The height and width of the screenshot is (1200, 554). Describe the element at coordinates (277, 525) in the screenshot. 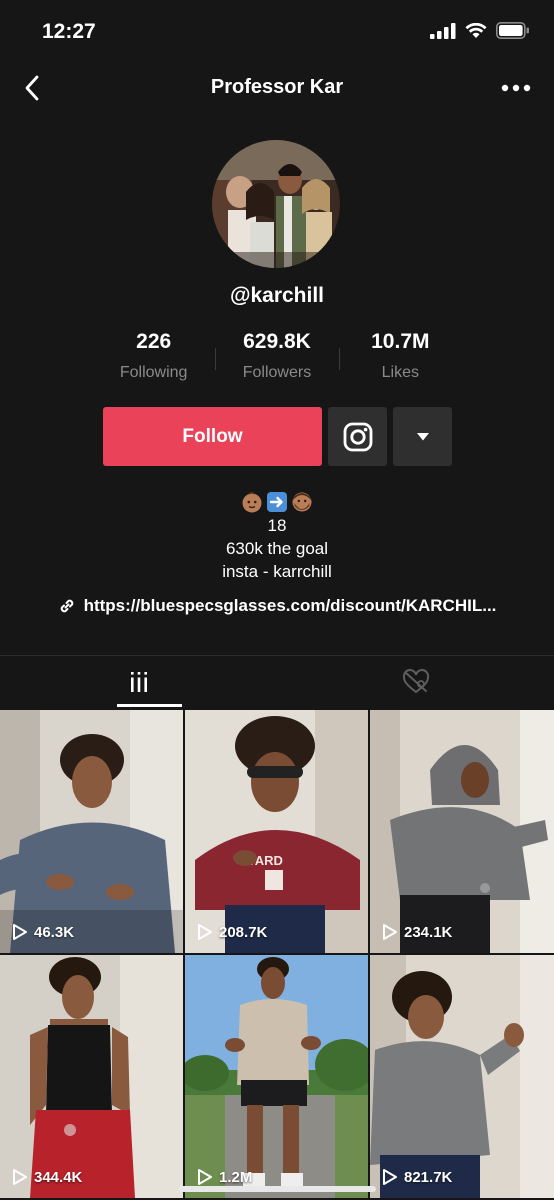

I see `bio-line-age: 18` at that location.